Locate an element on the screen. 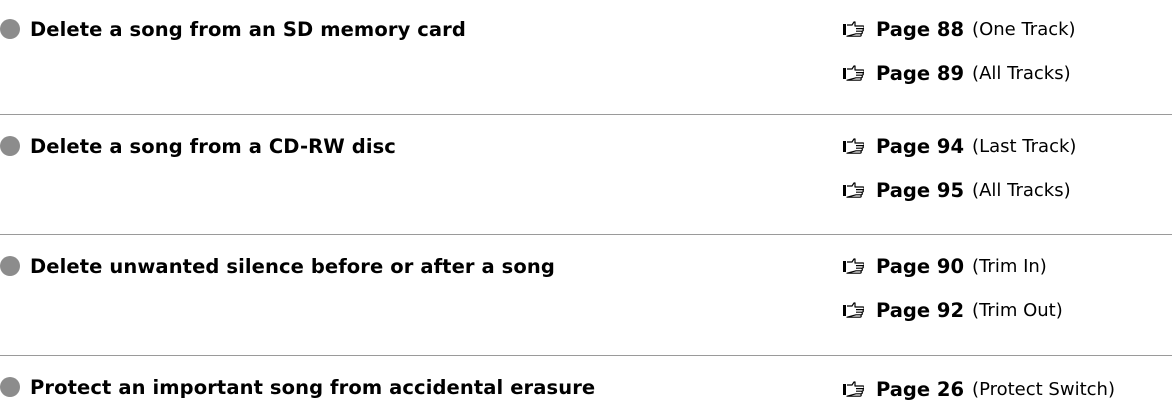 The width and height of the screenshot is (1172, 411). page-number: Page 90 is located at coordinates (920, 266).